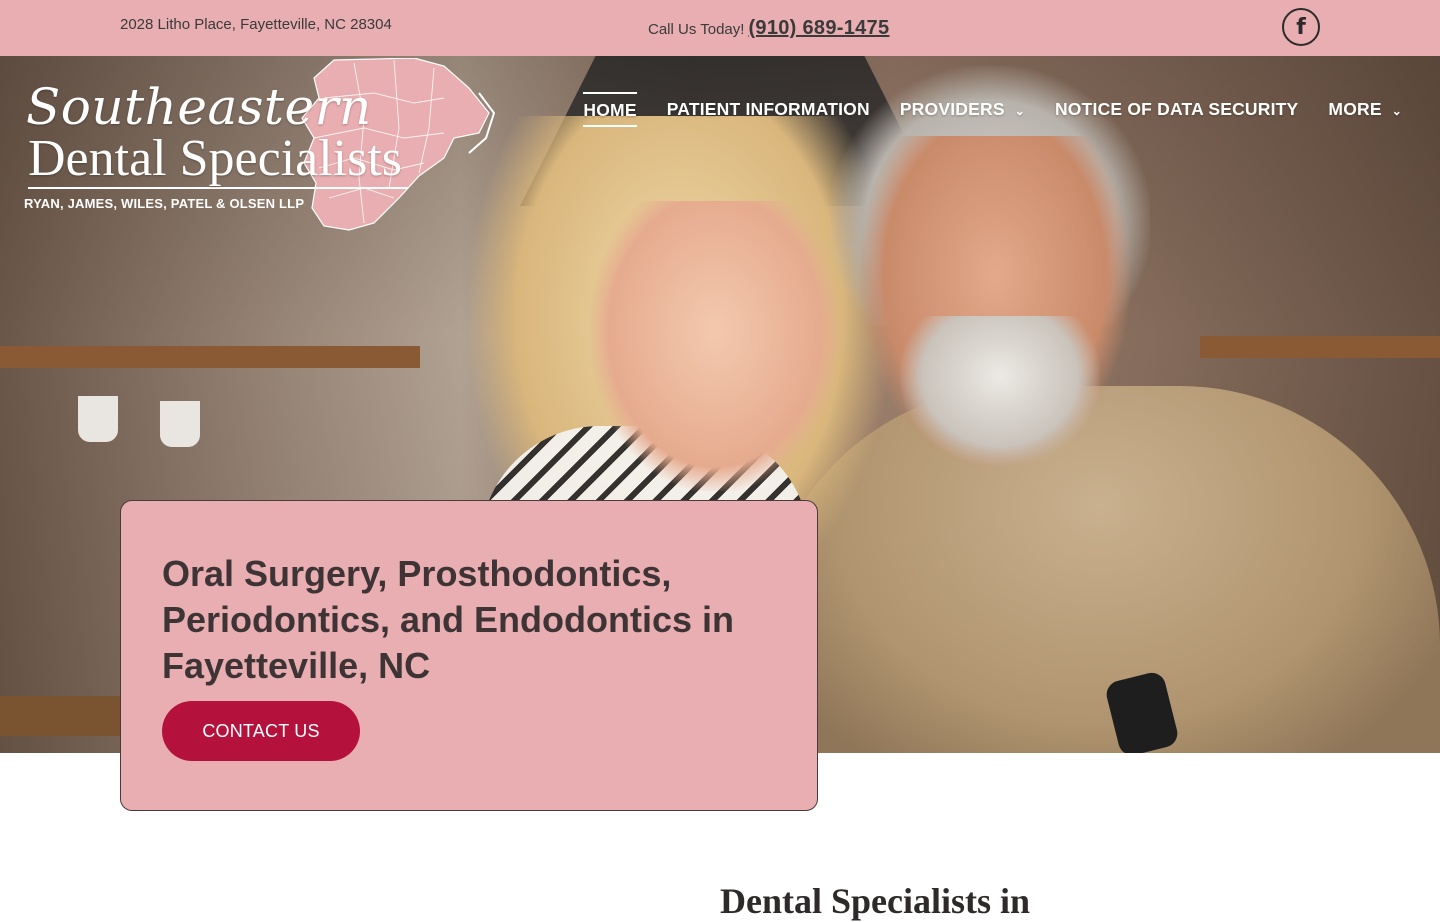  I want to click on contact-us-button: CONTACT US, so click(261, 731).